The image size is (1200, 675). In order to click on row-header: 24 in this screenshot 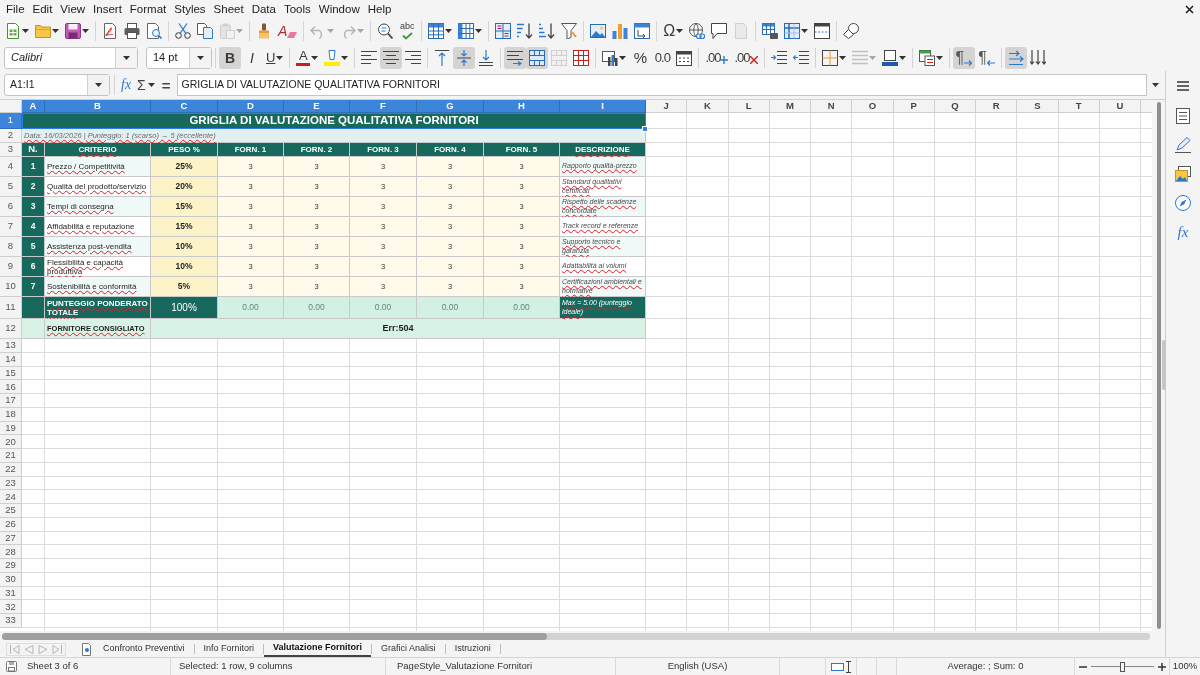, I will do `click(11, 497)`.